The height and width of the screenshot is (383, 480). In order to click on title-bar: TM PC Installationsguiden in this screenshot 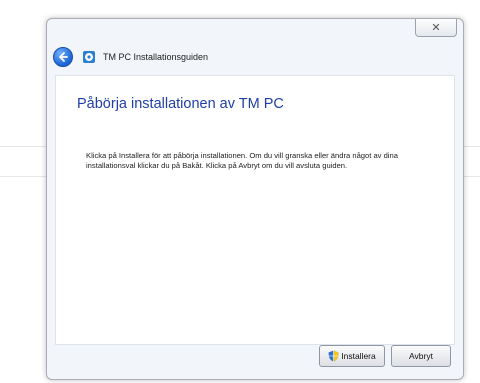, I will do `click(254, 57)`.